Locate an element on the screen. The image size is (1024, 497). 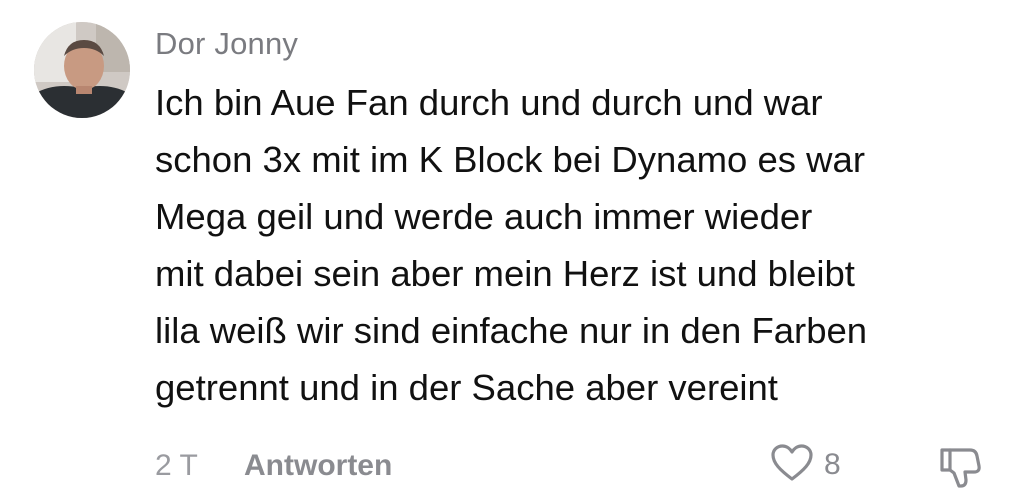
comment-text-line: Mega geil und werde auch immer wieder is located at coordinates (484, 216).